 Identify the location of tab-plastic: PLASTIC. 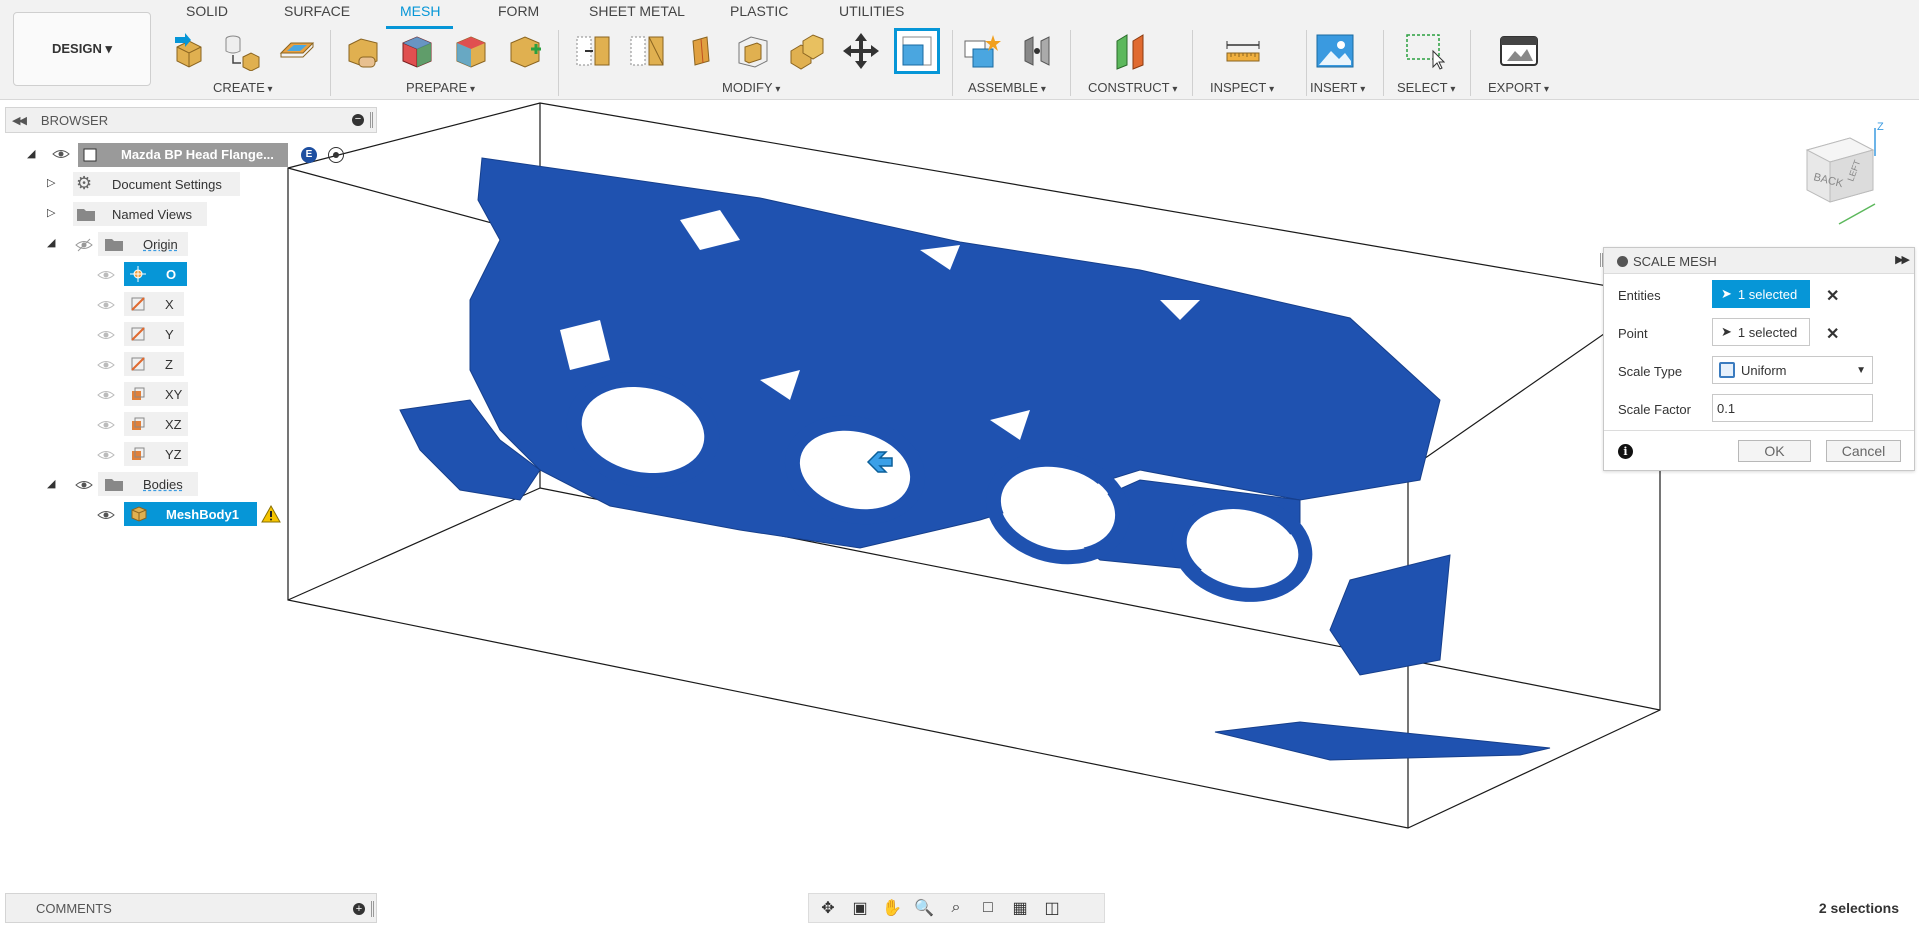
(759, 11).